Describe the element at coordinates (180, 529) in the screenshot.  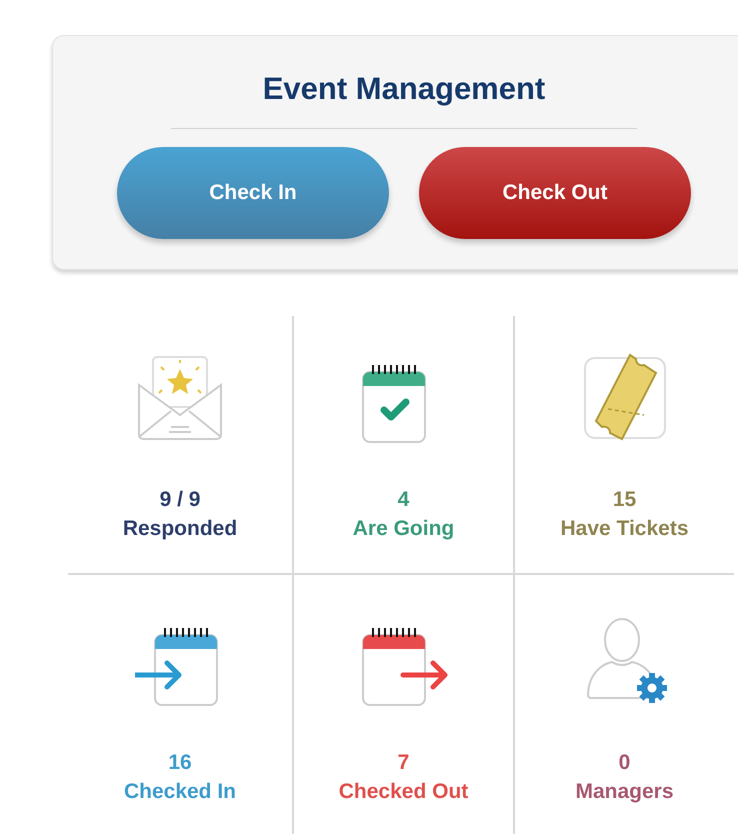
I see `stat-label: Responded` at that location.